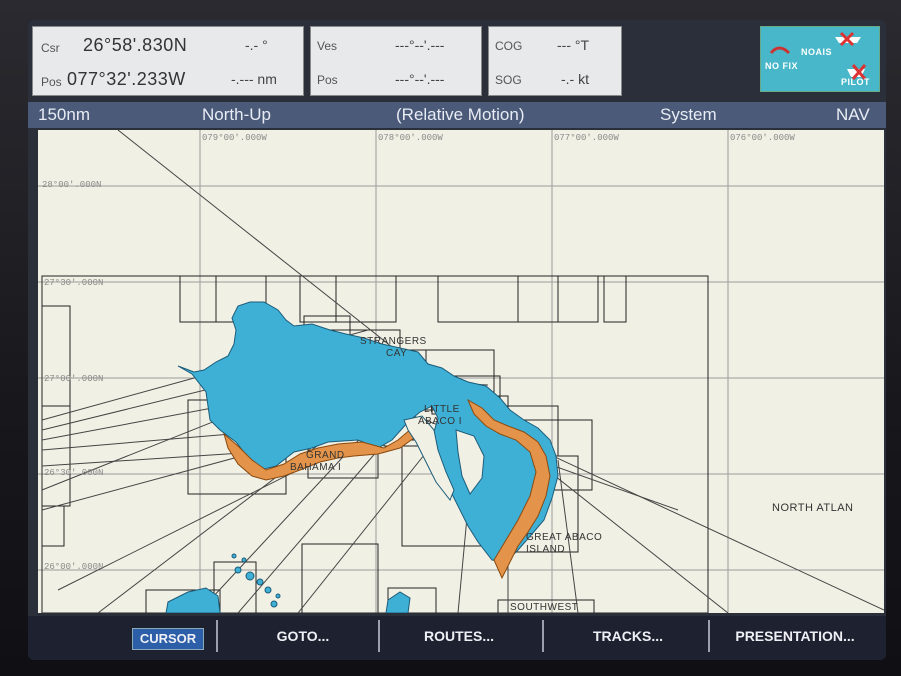 The height and width of the screenshot is (676, 901). What do you see at coordinates (396, 61) in the screenshot?
I see `vessel-box: Ves ---°--'.--- Pos ---°--'.---` at bounding box center [396, 61].